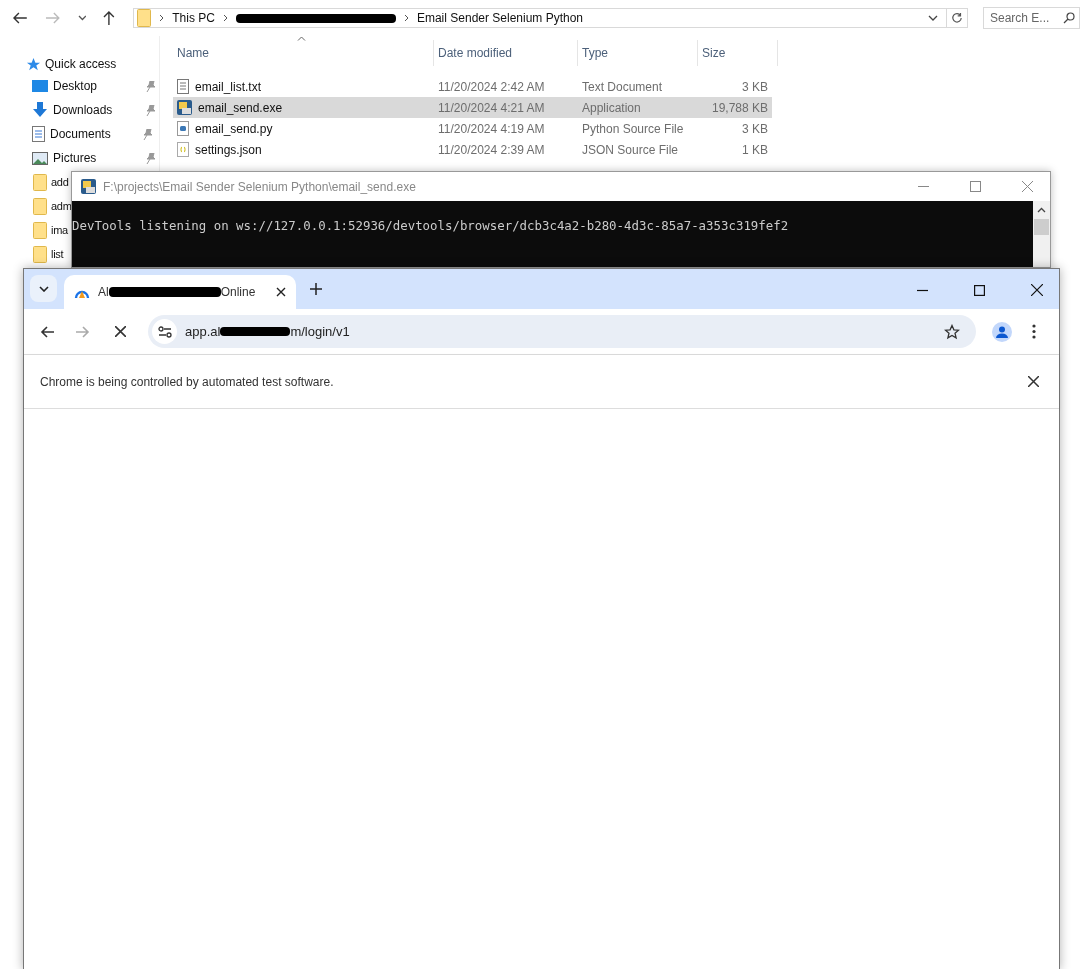 This screenshot has width=1080, height=969. Describe the element at coordinates (1041, 210) in the screenshot. I see `chevron-up-icon` at that location.